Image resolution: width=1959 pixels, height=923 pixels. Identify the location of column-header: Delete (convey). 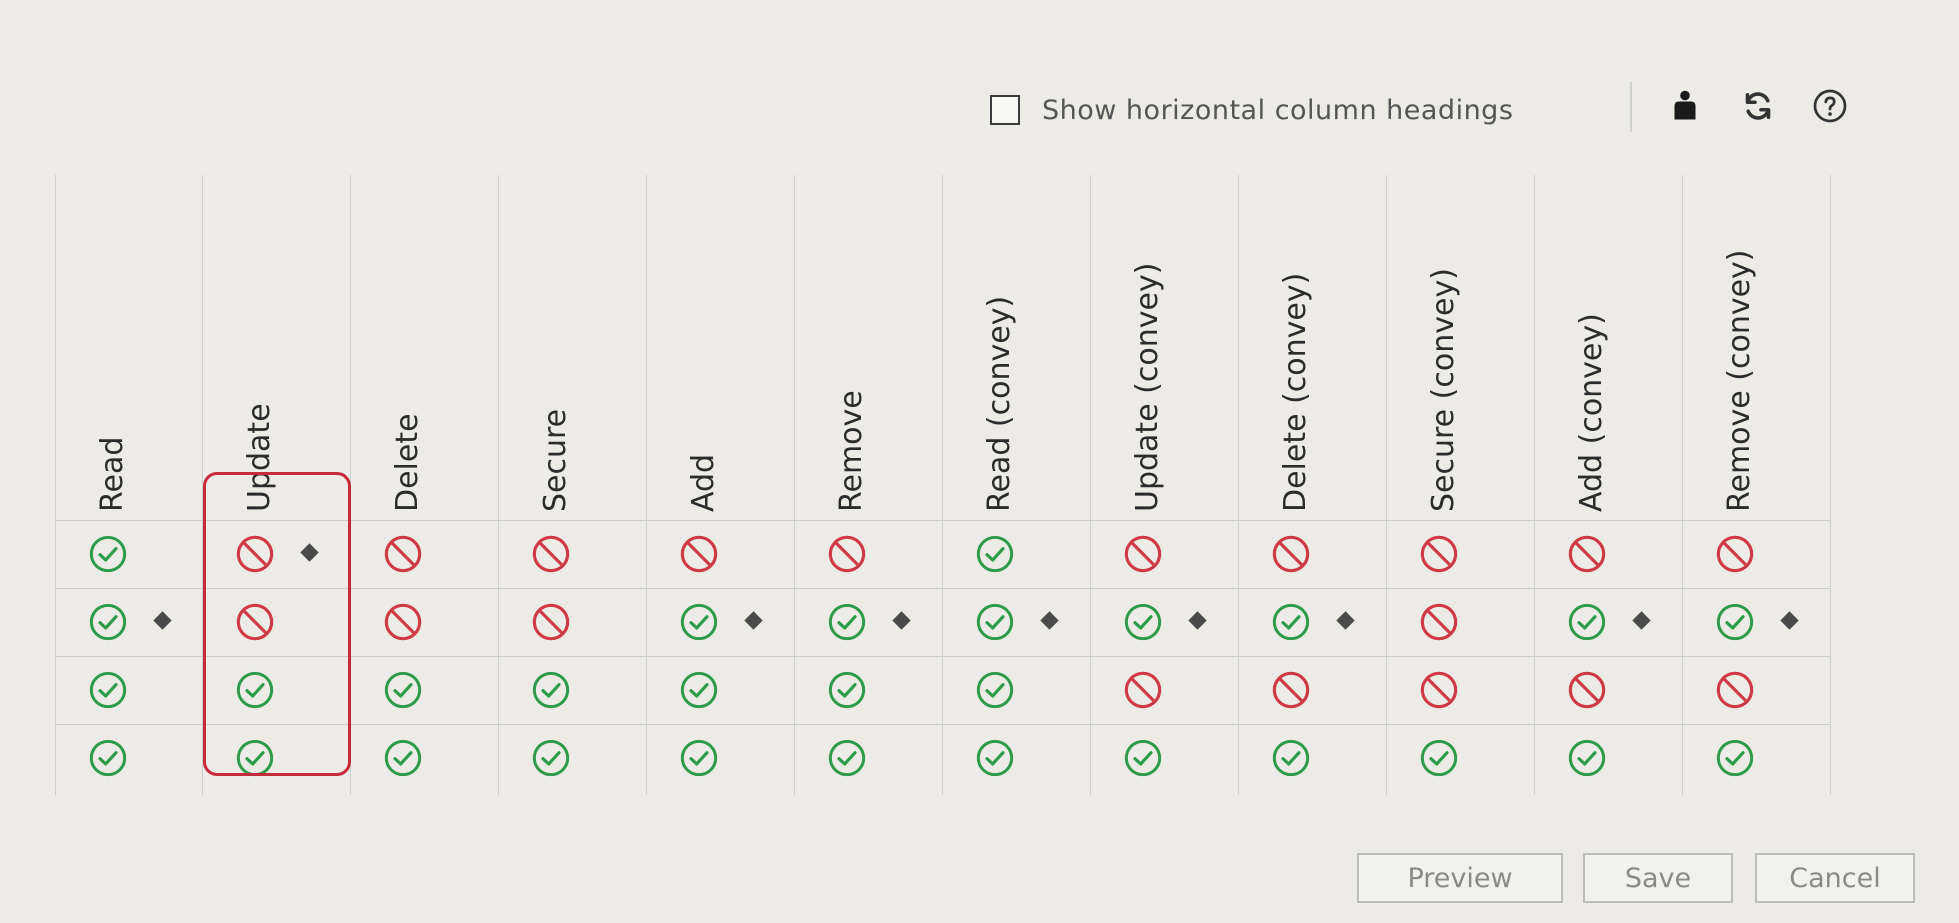
(1313, 347).